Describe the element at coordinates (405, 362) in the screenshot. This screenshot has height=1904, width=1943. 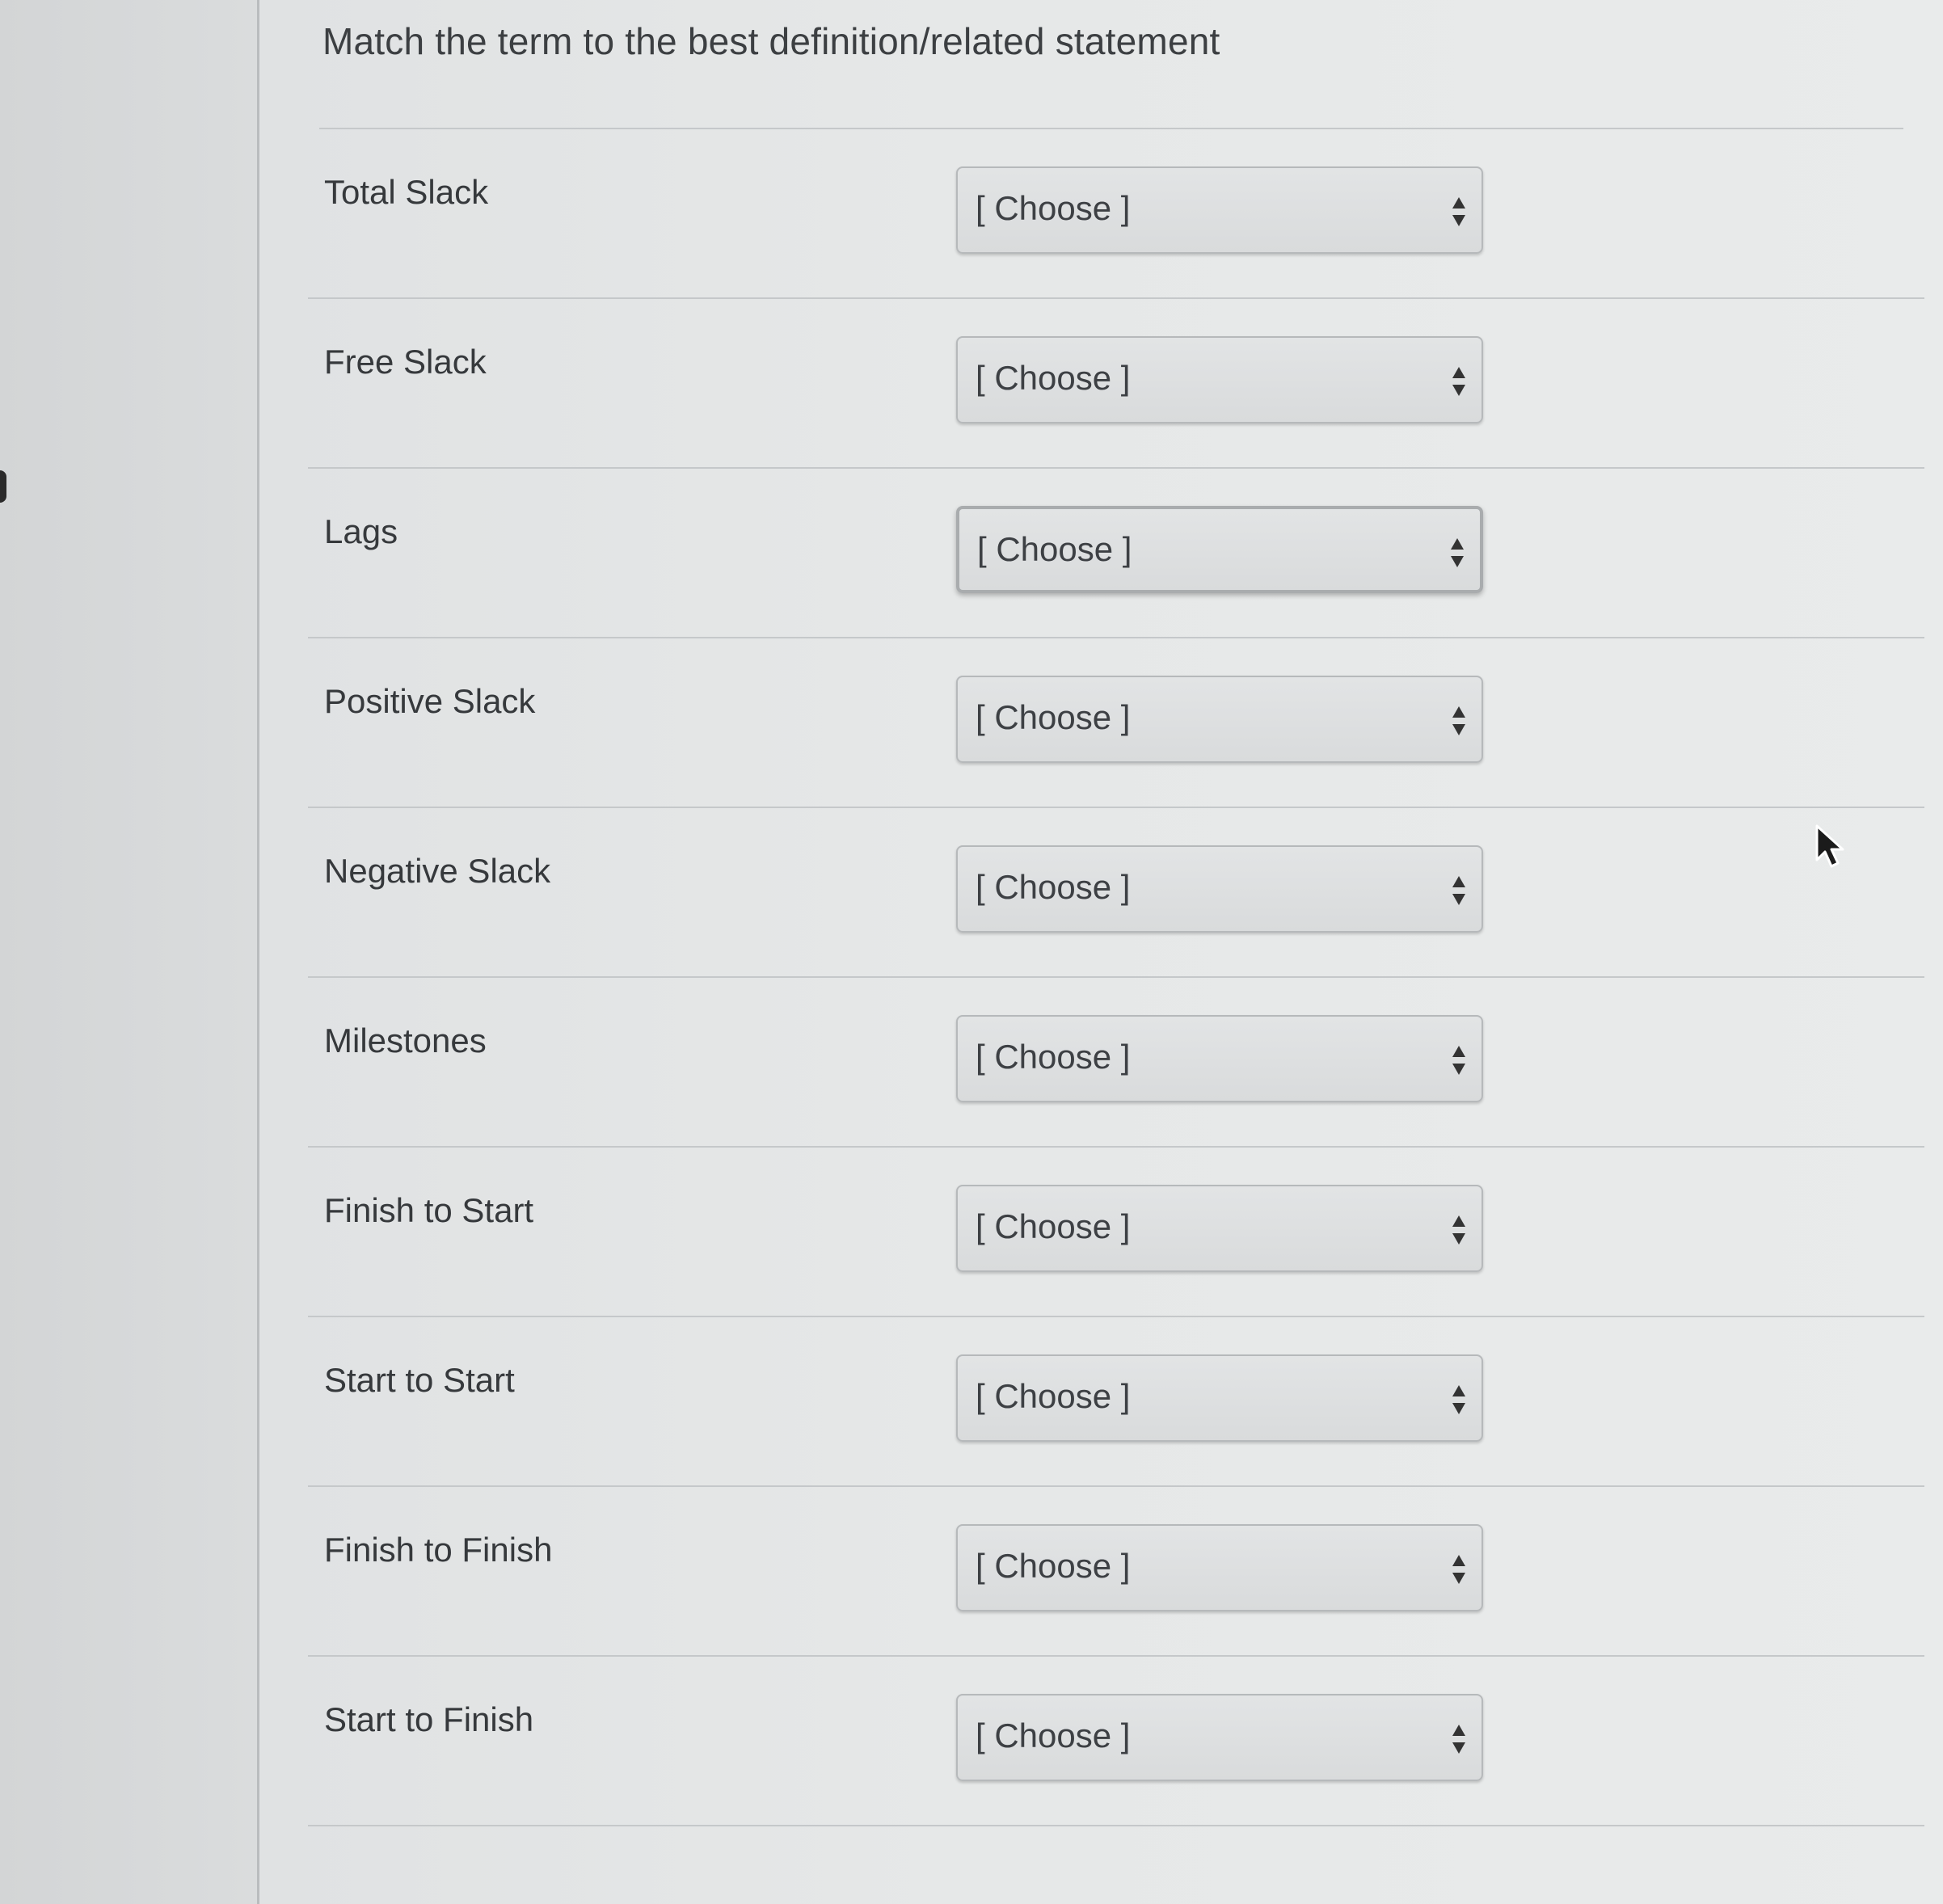
I see `term-label: Free Slack` at that location.